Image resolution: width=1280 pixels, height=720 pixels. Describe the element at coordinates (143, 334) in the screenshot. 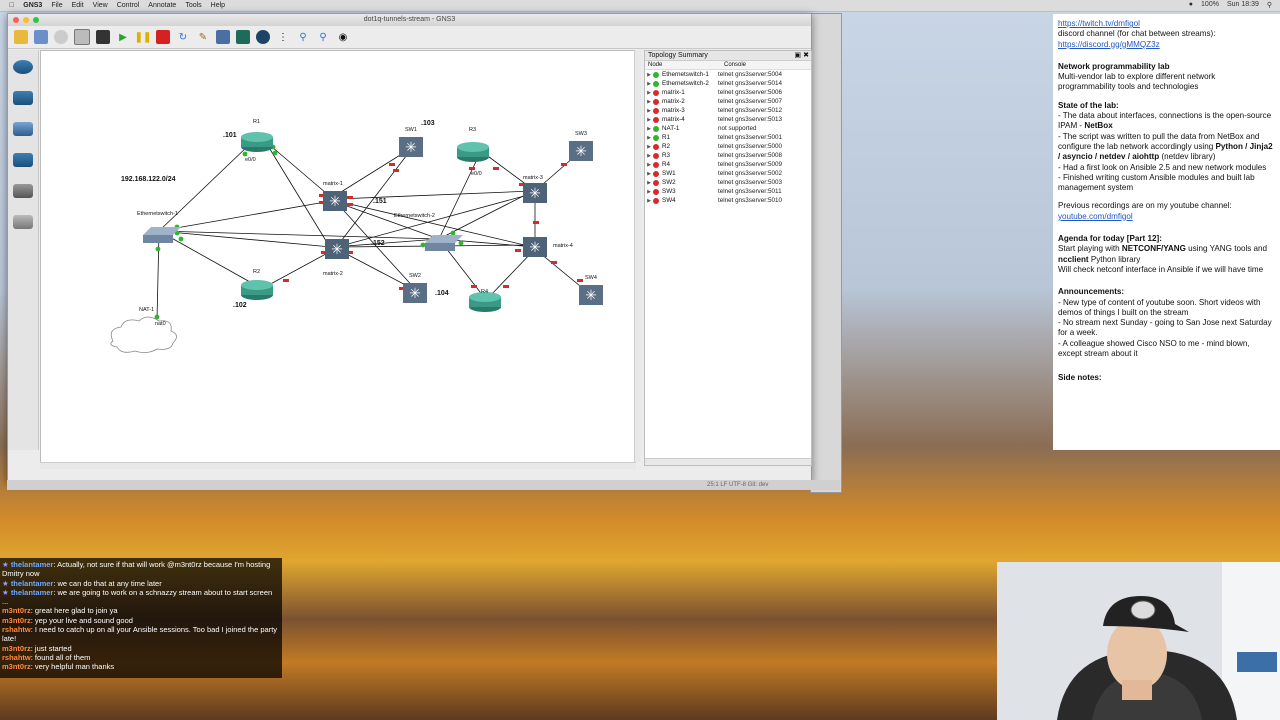

I see `nat-cloud-icon` at that location.